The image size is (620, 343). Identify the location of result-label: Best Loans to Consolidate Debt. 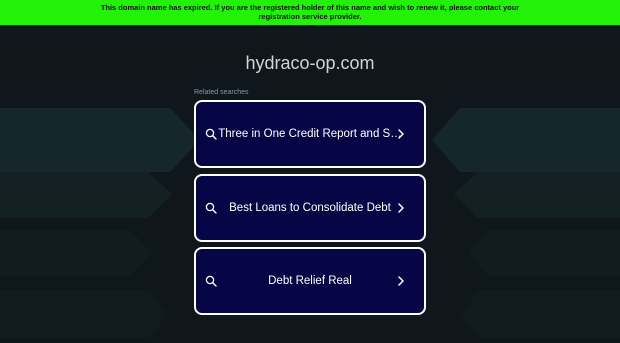
(310, 208).